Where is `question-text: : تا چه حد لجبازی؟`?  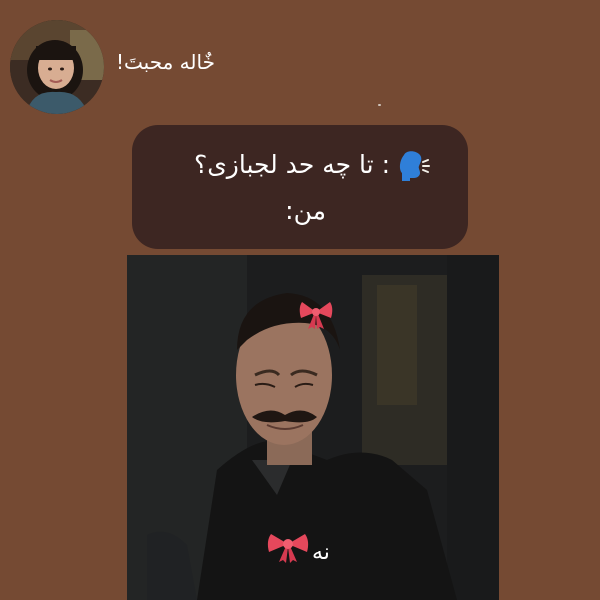
question-text: : تا چه حد لجبازی؟ is located at coordinates (291, 164).